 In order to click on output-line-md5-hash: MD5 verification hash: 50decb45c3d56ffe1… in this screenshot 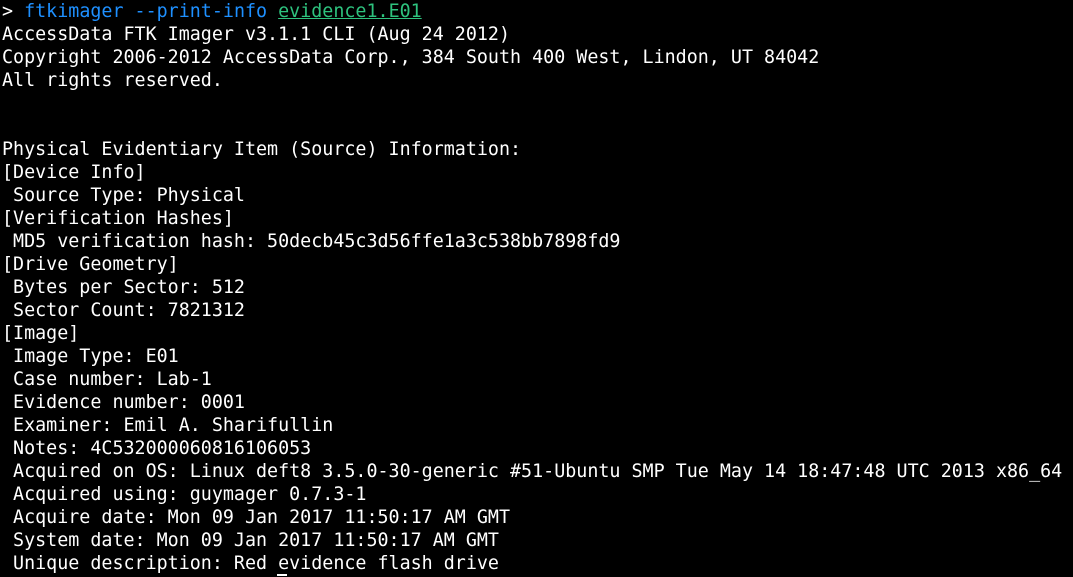, I will do `click(311, 241)`.